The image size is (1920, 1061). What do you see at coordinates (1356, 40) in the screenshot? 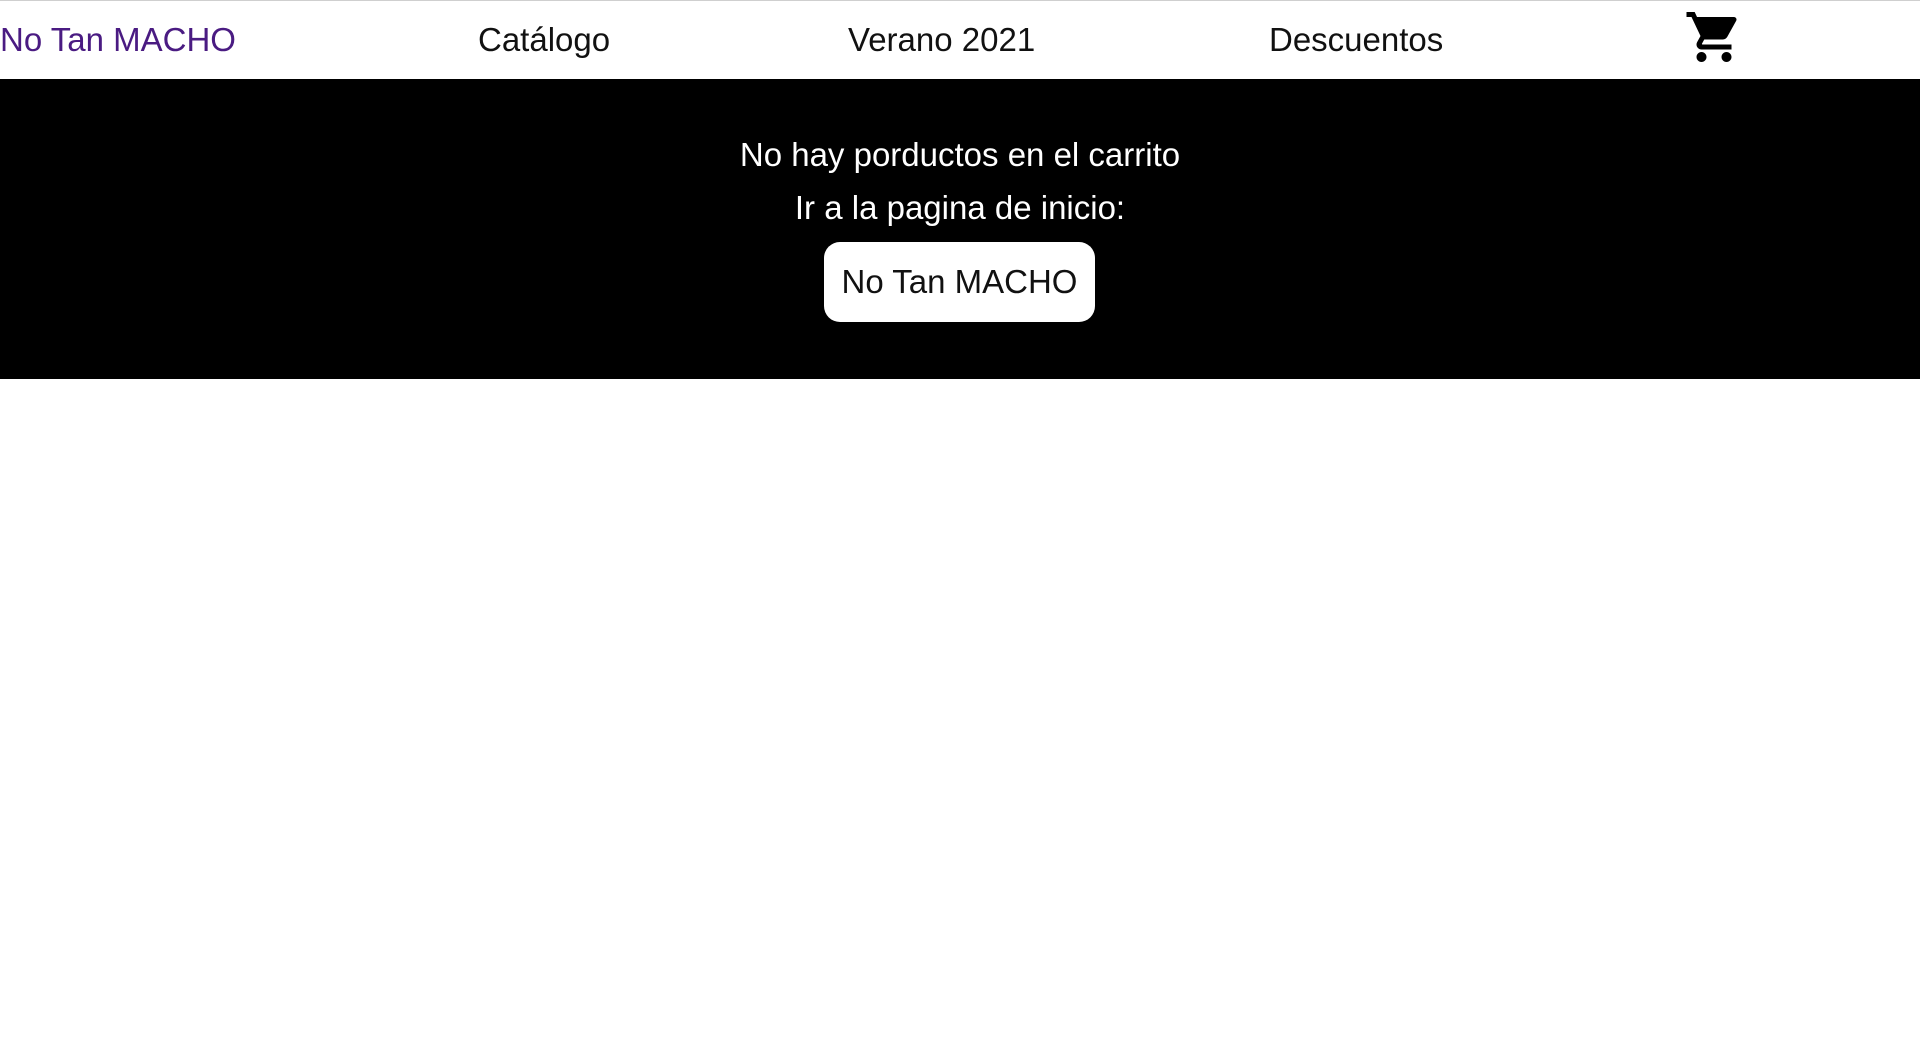
I see `nav-link-descuentos: Descuentos` at bounding box center [1356, 40].